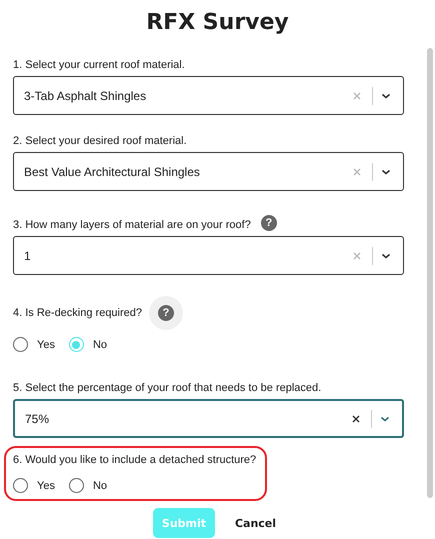  I want to click on question-label: 5. Select the percentage of your roof that needs to be replaced., so click(167, 388).